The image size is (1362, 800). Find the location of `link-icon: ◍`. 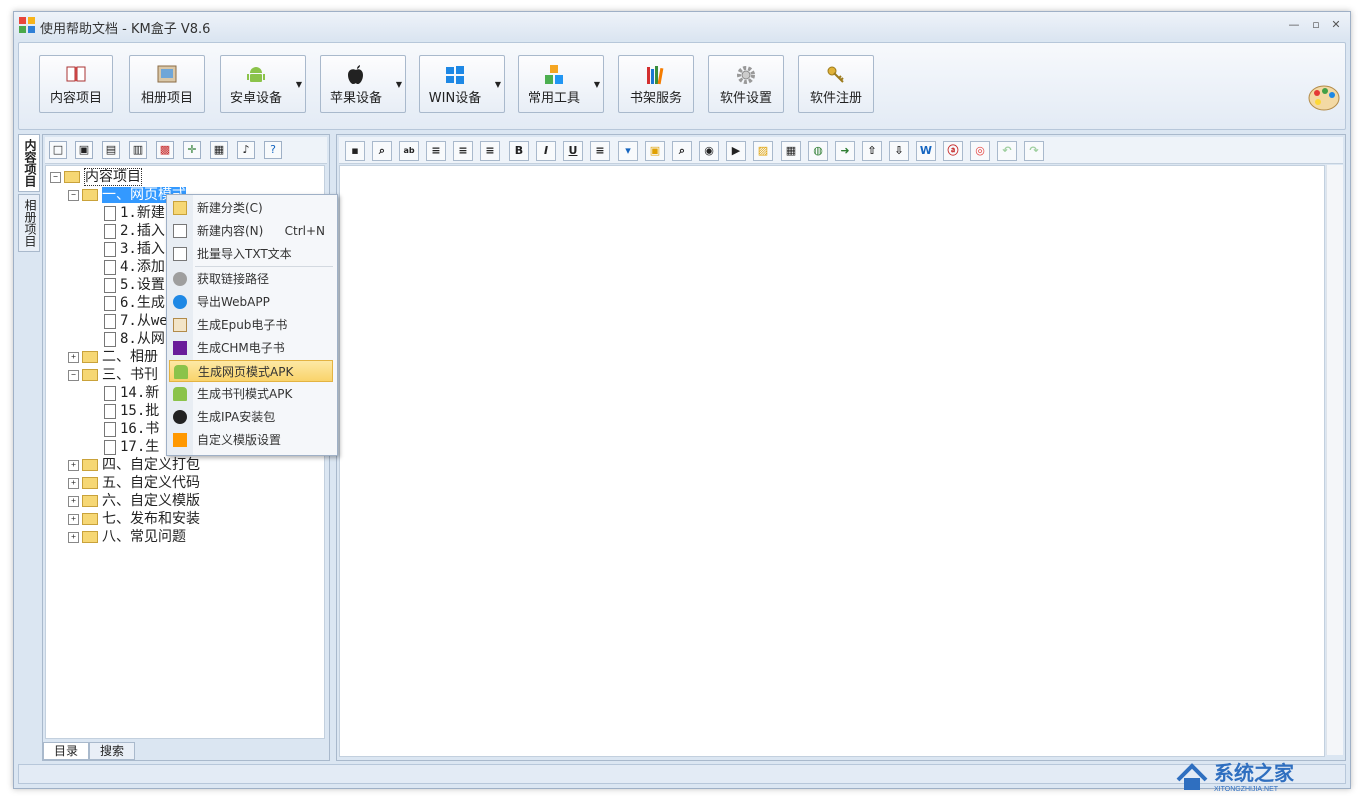

link-icon: ◍ is located at coordinates (818, 151).